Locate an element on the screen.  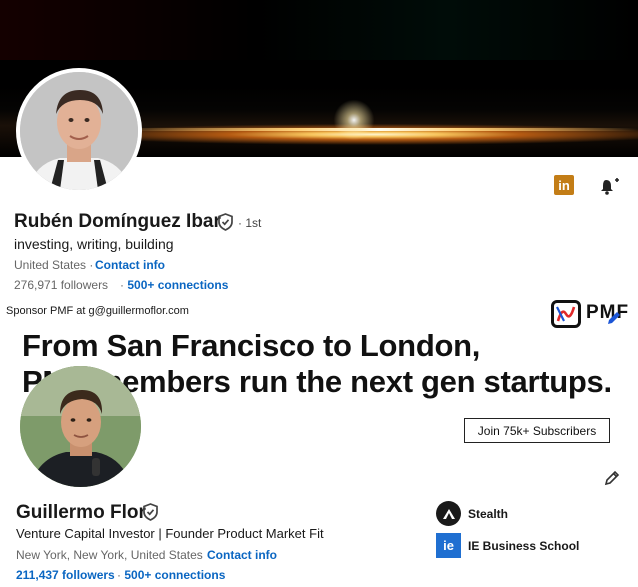
profile-location: United States · is located at coordinates (53, 265).